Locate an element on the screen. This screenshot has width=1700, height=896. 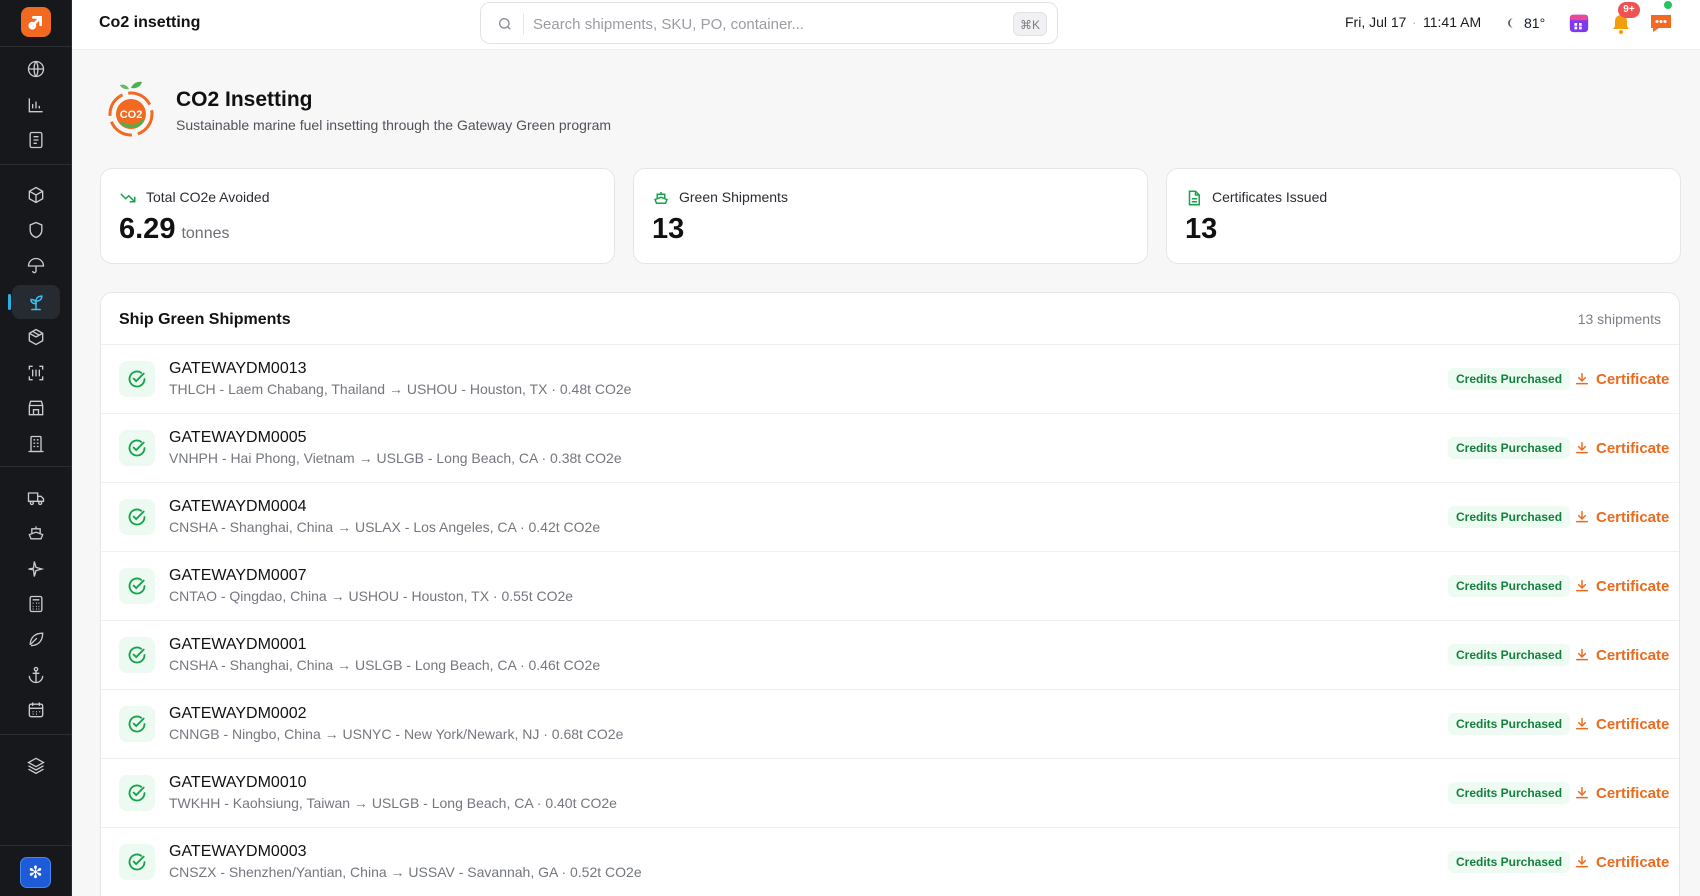
store-icon is located at coordinates (36, 408).